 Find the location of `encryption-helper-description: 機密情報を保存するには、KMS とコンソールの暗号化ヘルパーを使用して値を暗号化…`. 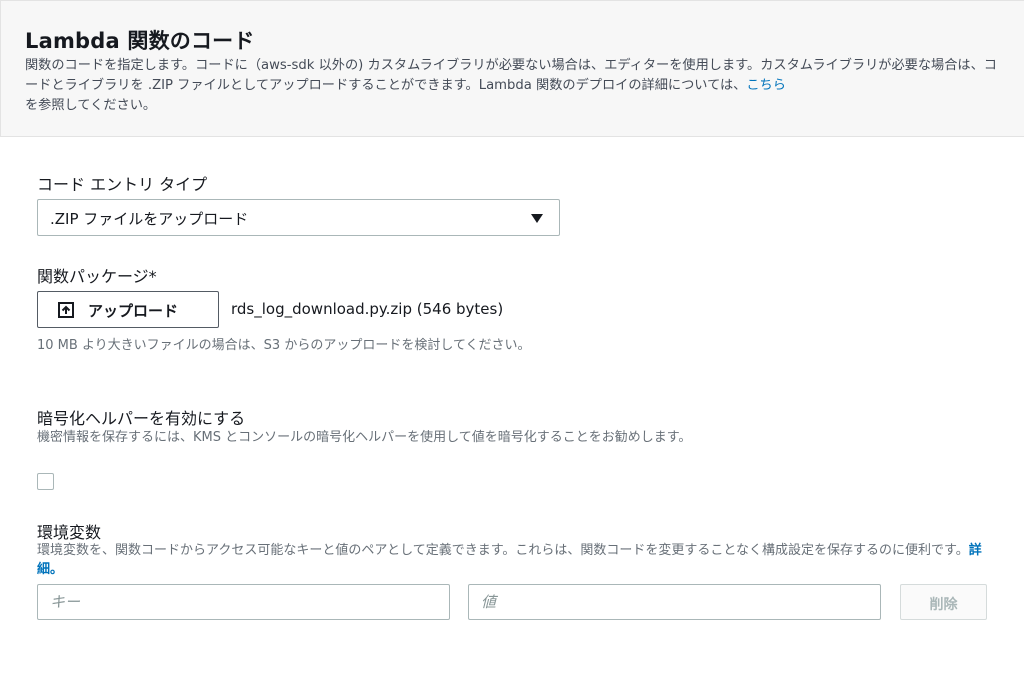

encryption-helper-description: 機密情報を保存するには、KMS とコンソールの暗号化ヘルパーを使用して値を暗号化… is located at coordinates (364, 437).